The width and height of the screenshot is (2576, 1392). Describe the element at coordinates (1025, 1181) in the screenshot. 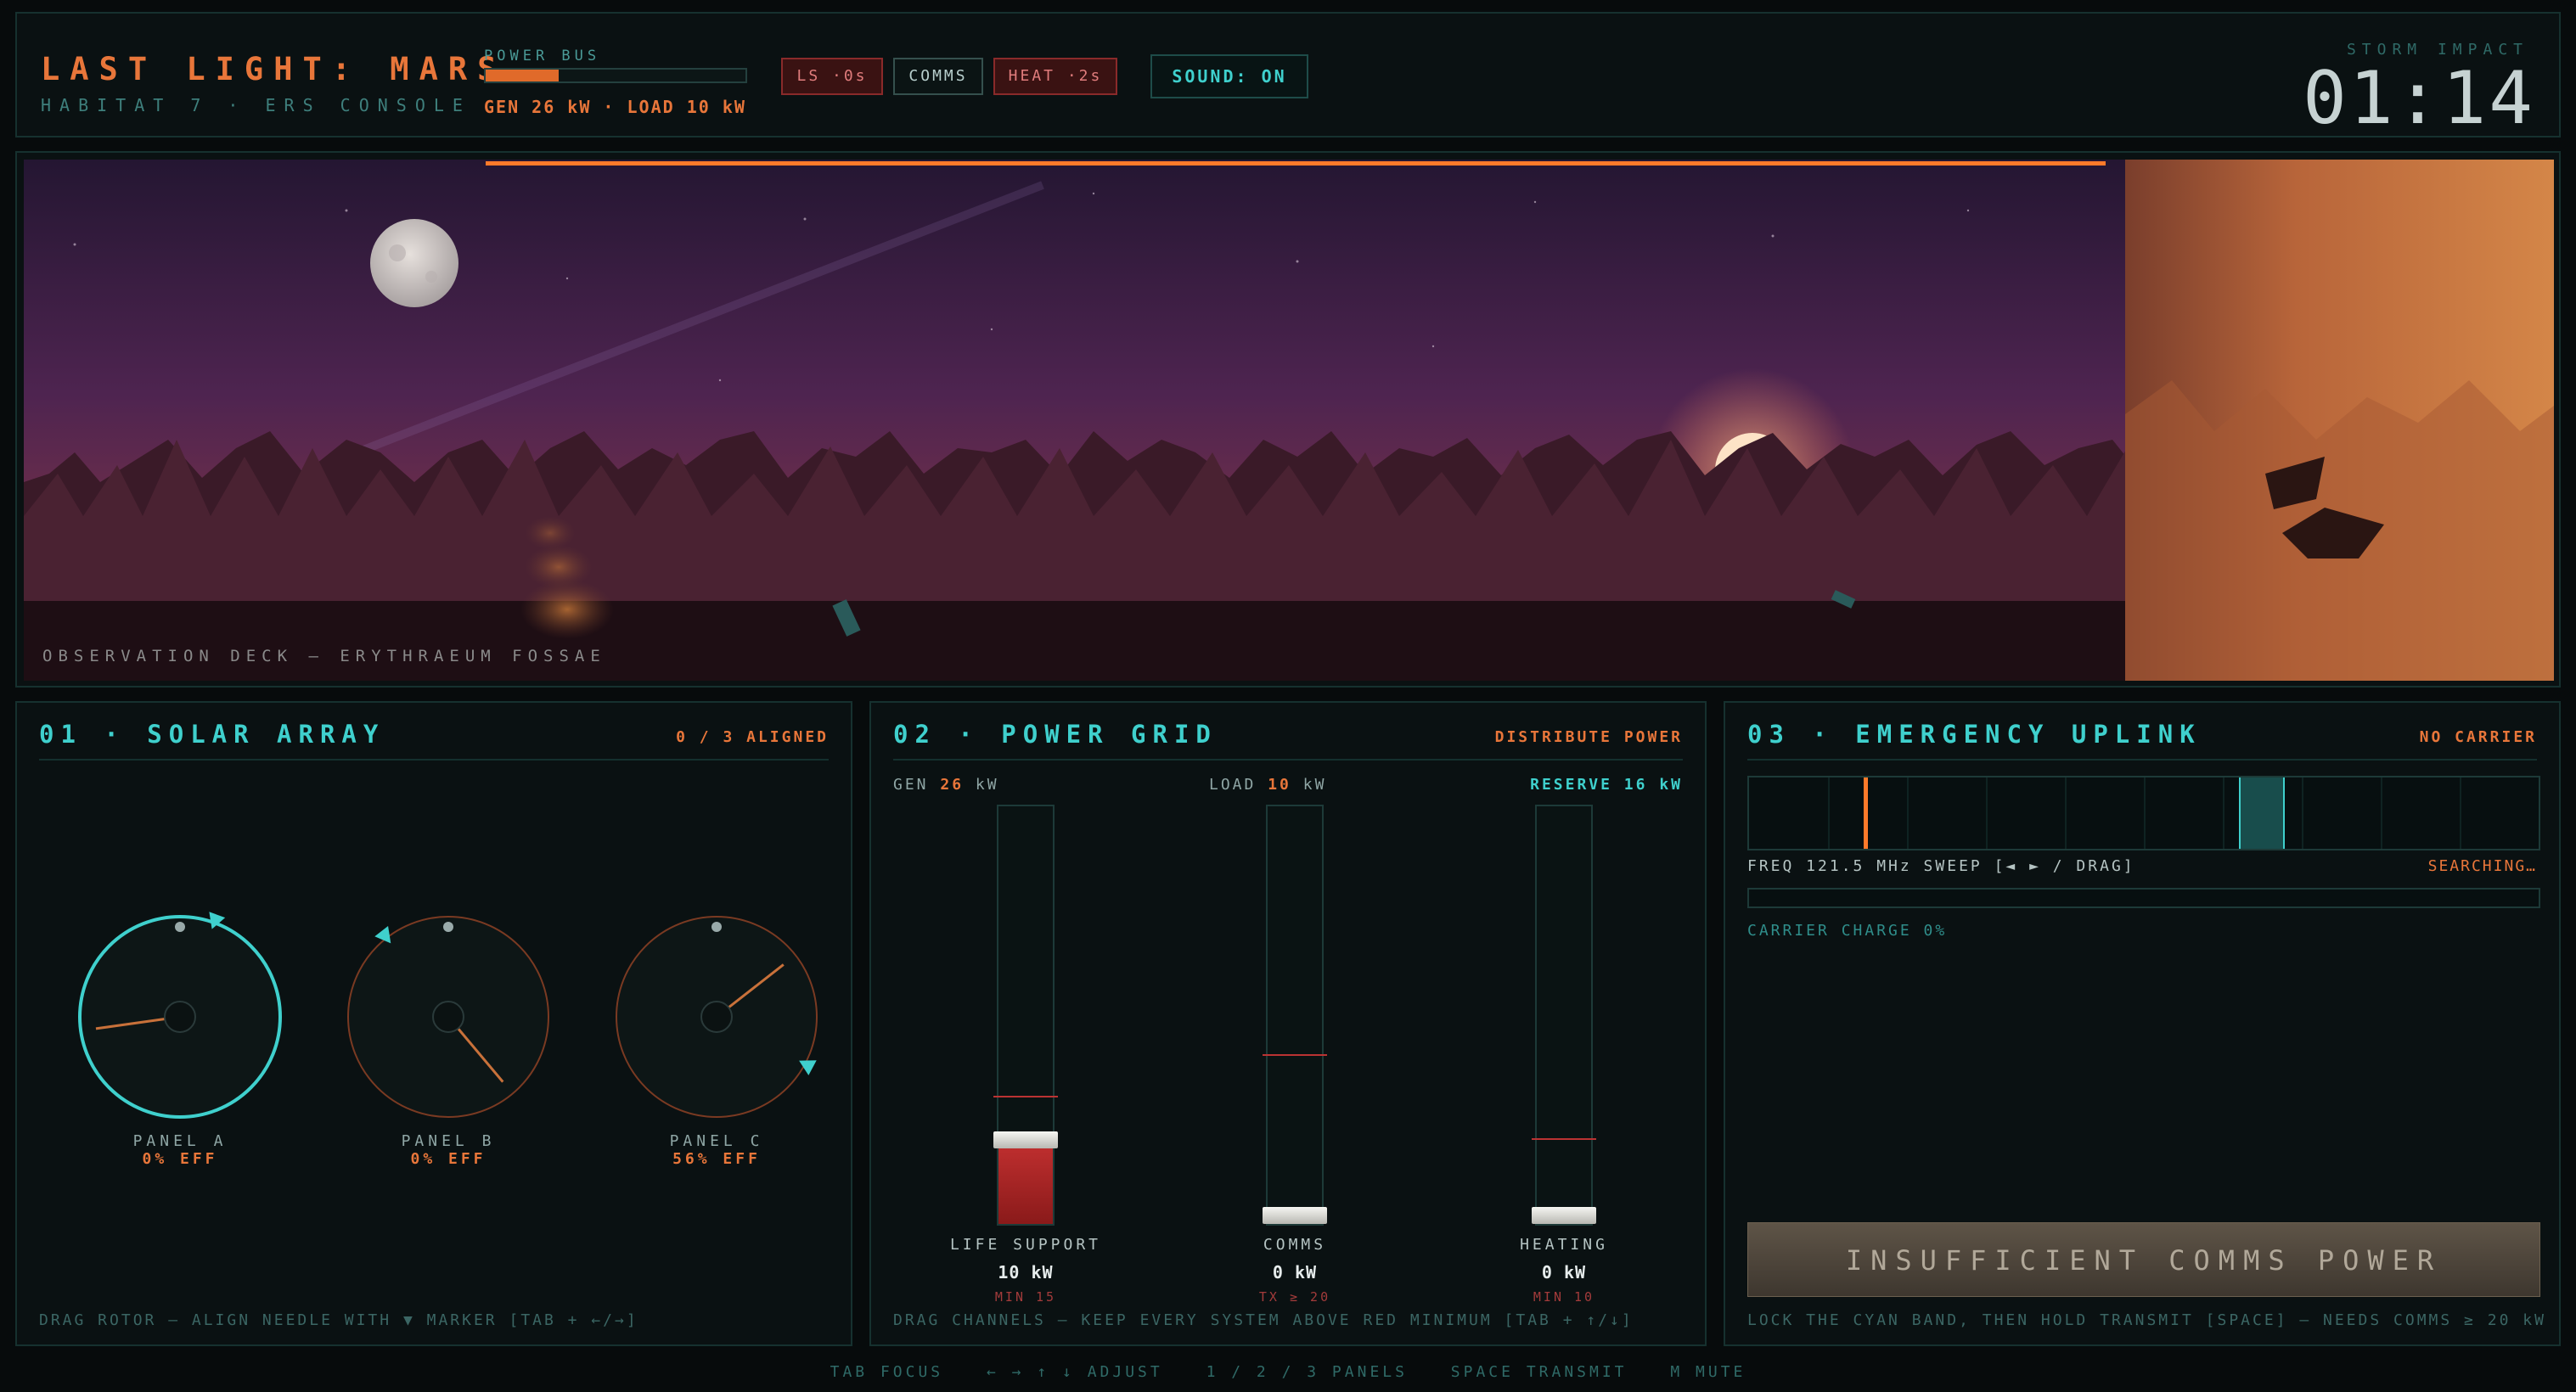

I see `channel-fill` at that location.